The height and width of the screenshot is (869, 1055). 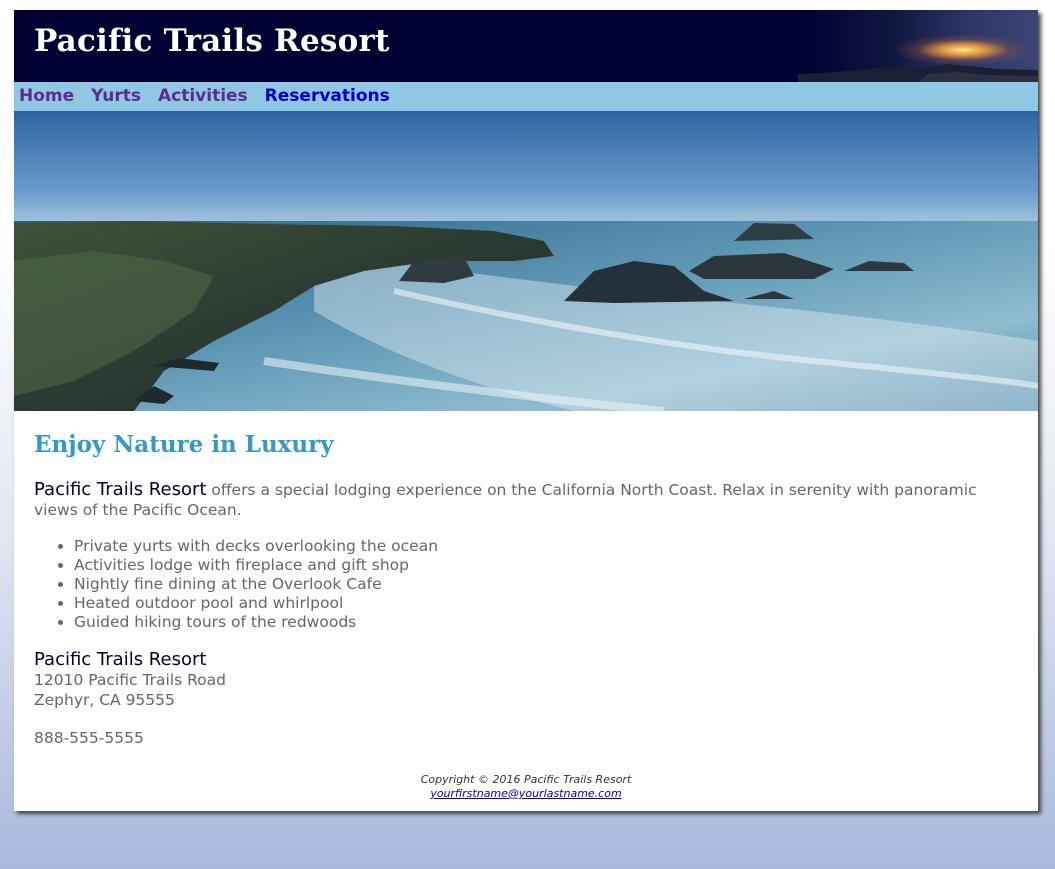 I want to click on contact-phone: 888-555-5555, so click(x=89, y=738).